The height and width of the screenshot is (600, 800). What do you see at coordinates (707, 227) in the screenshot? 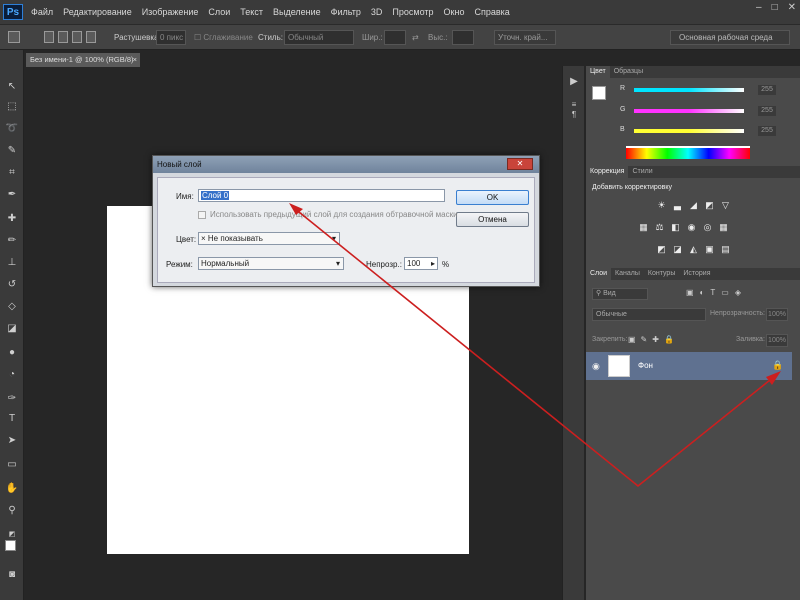
I see `channel-mixer-icon: ◎` at bounding box center [707, 227].